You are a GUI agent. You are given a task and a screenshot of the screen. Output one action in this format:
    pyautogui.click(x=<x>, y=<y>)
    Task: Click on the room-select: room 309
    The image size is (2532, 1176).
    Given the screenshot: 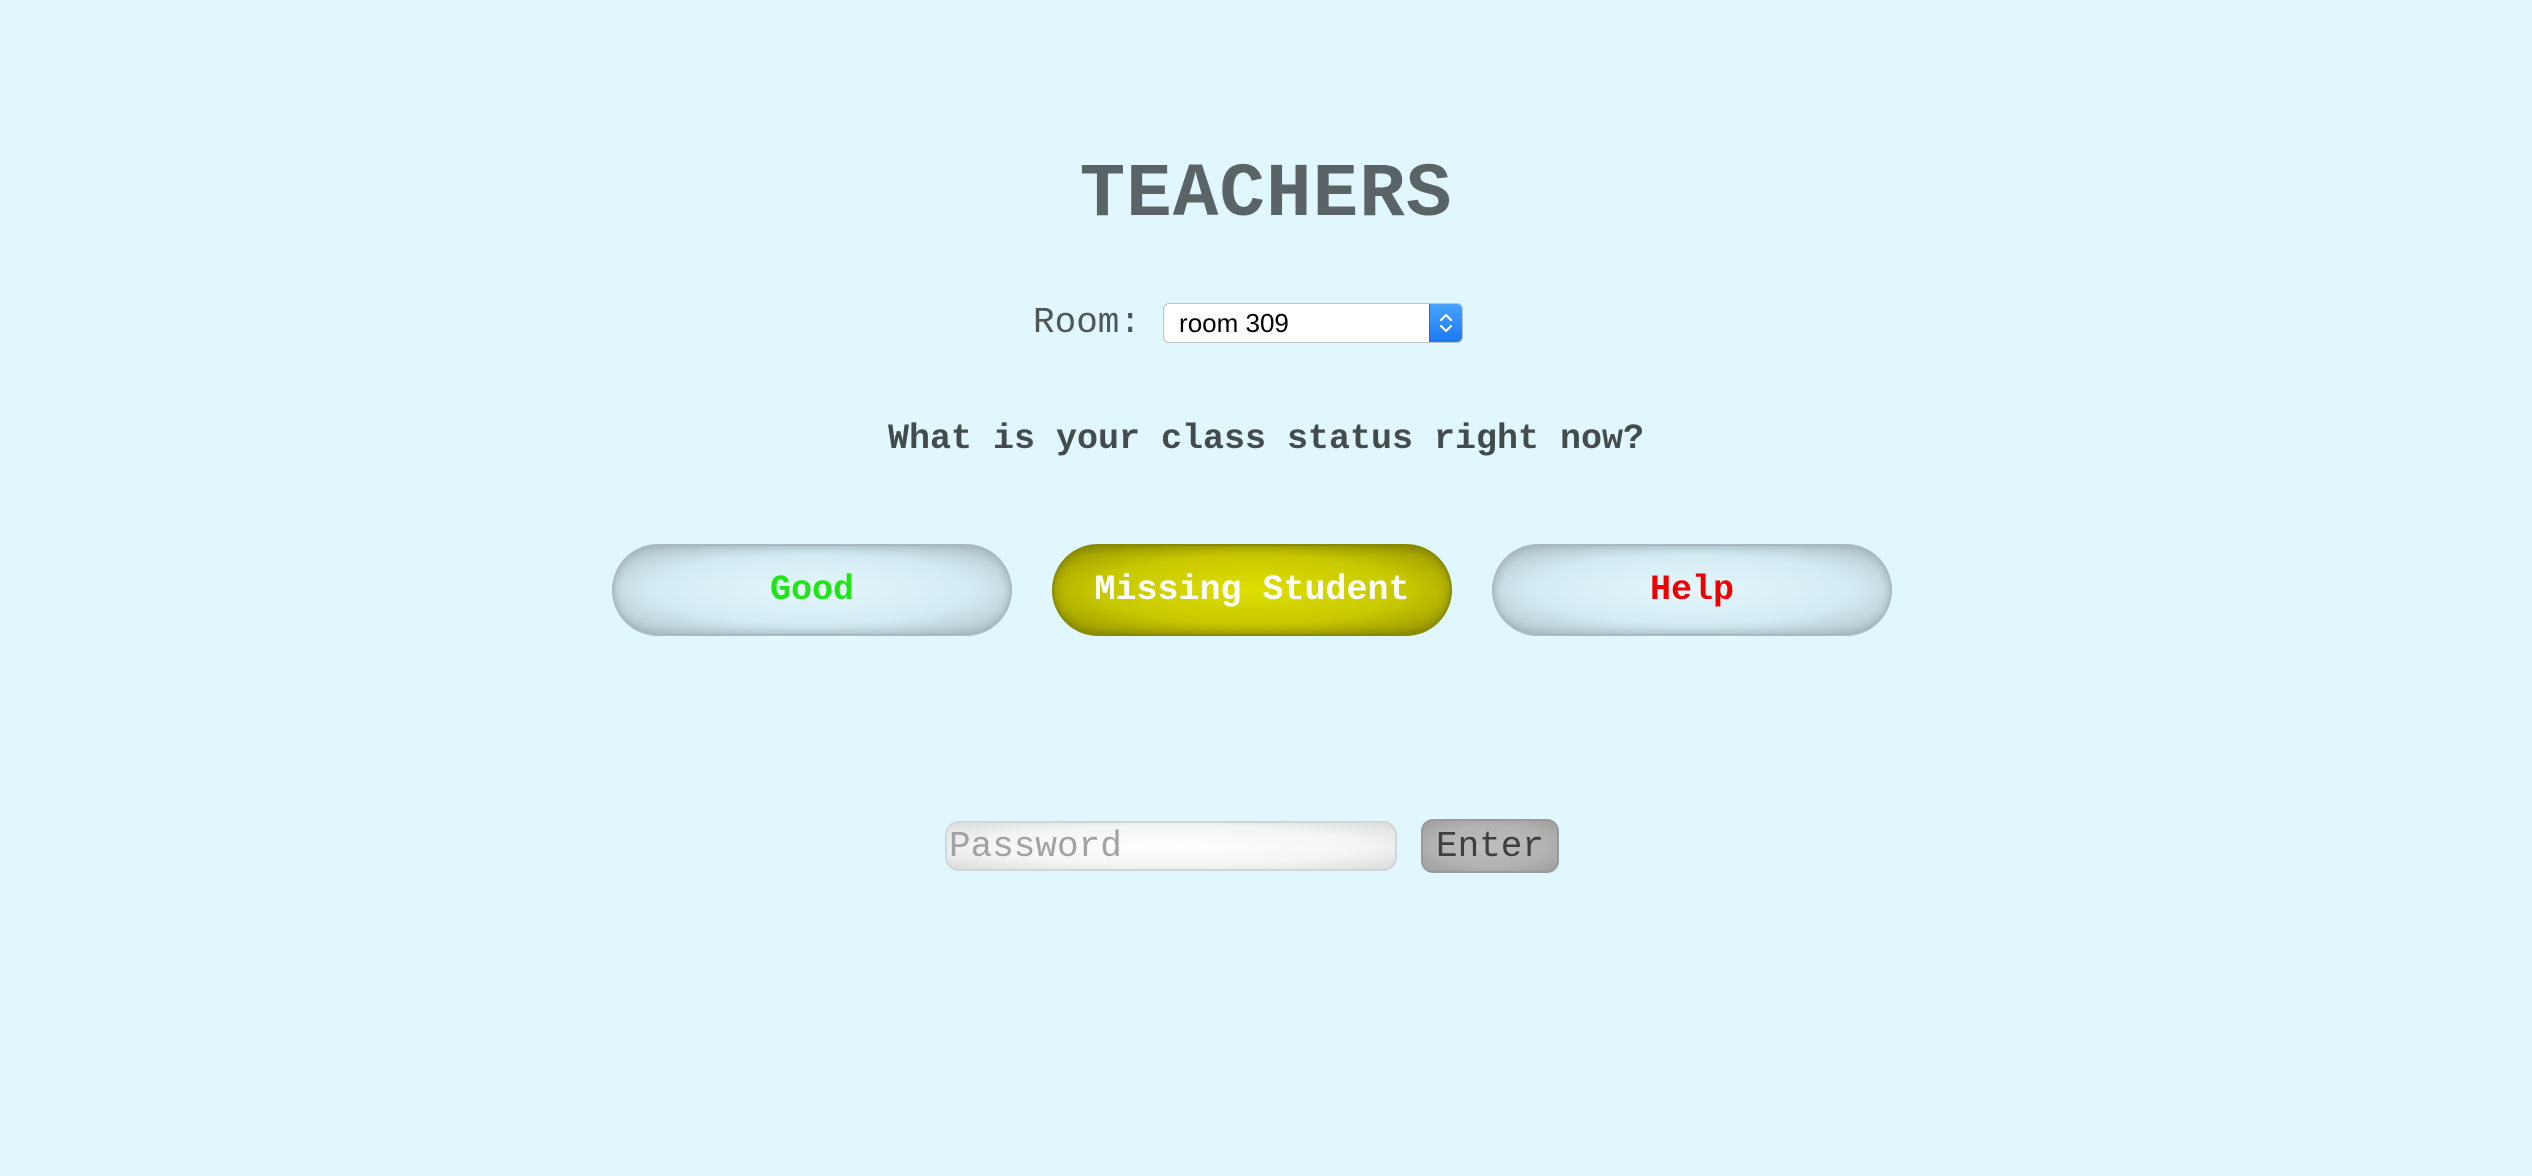 What is the action you would take?
    pyautogui.click(x=1313, y=323)
    